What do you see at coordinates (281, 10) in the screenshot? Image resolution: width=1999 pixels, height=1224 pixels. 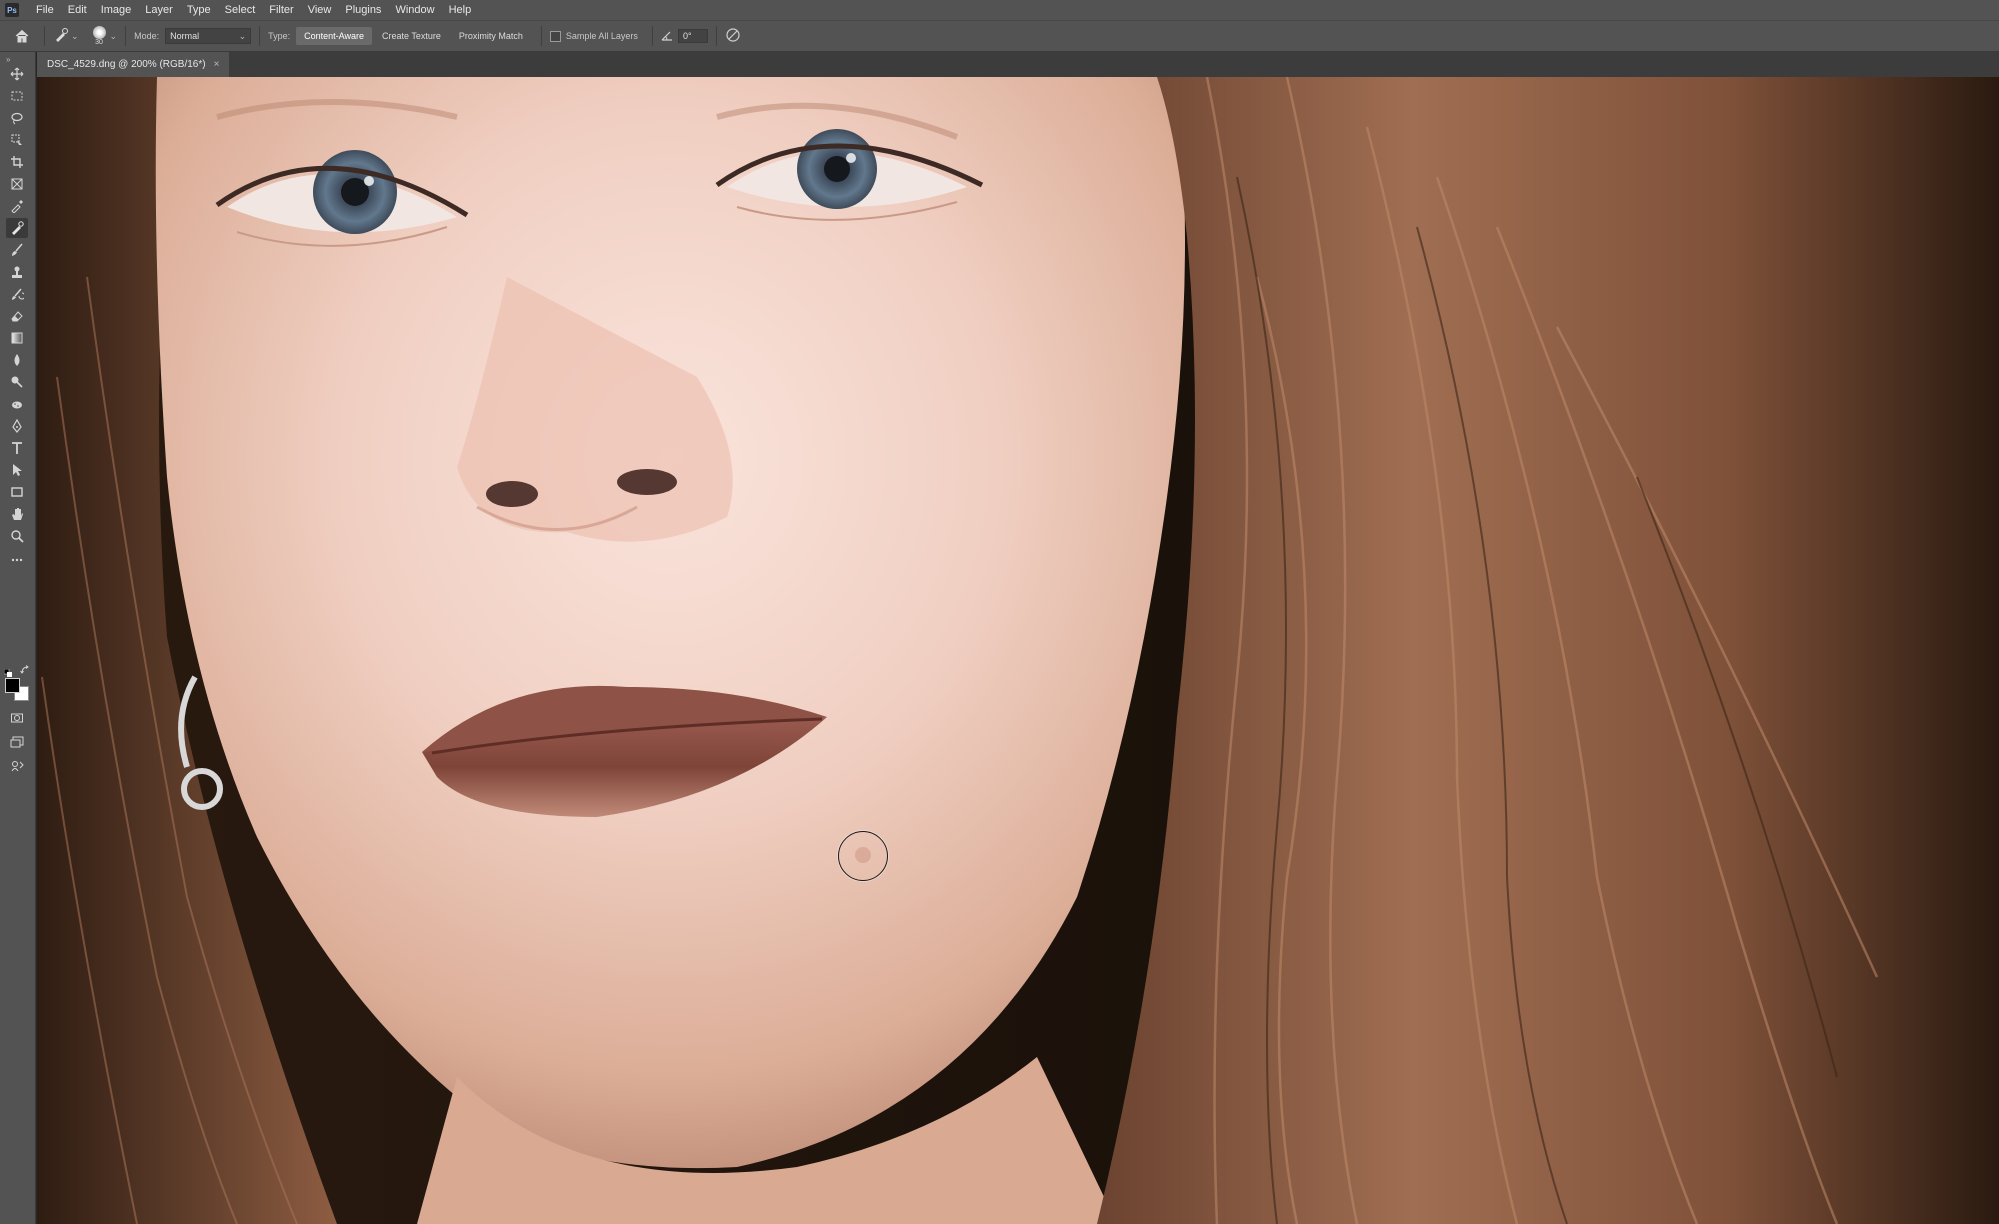 I see `menu-filter: Filter` at bounding box center [281, 10].